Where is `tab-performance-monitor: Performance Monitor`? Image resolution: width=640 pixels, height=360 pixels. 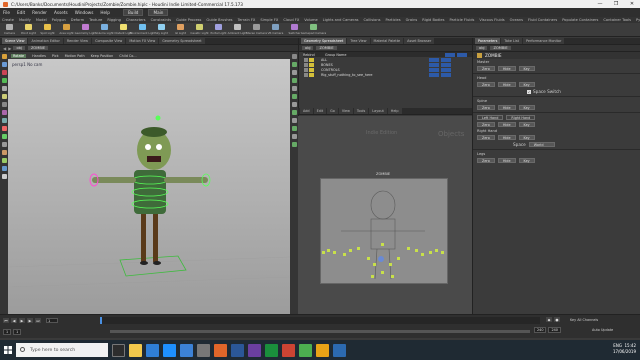 tab-performance-monitor: Performance Monitor is located at coordinates (543, 41).